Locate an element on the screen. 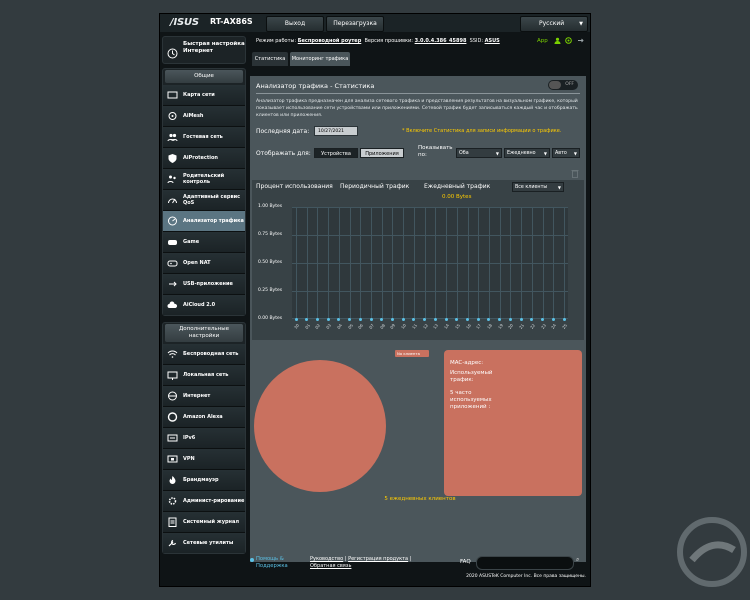  page-title: Анализатор трафика - Статистика is located at coordinates (315, 86).